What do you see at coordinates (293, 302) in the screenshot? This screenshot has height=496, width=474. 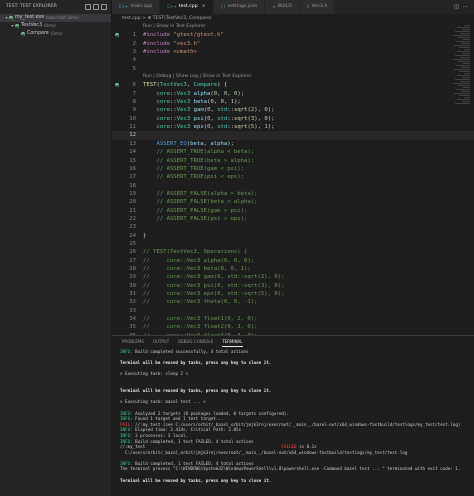 I see `code-line: 32 // core::Vec3 theta(0, 0, -1);` at bounding box center [293, 302].